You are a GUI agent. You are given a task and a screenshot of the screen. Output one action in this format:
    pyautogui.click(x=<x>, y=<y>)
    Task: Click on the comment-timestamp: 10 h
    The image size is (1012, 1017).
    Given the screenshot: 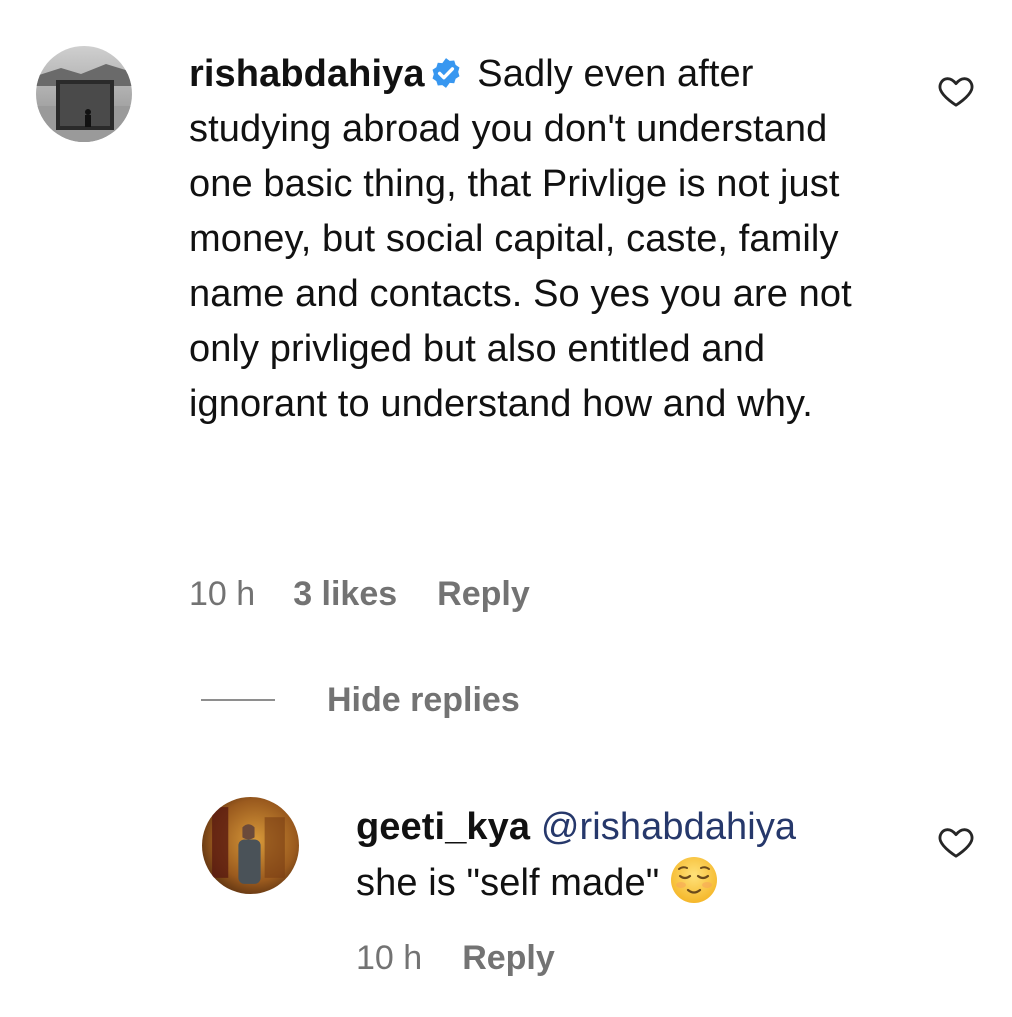 What is the action you would take?
    pyautogui.click(x=222, y=593)
    